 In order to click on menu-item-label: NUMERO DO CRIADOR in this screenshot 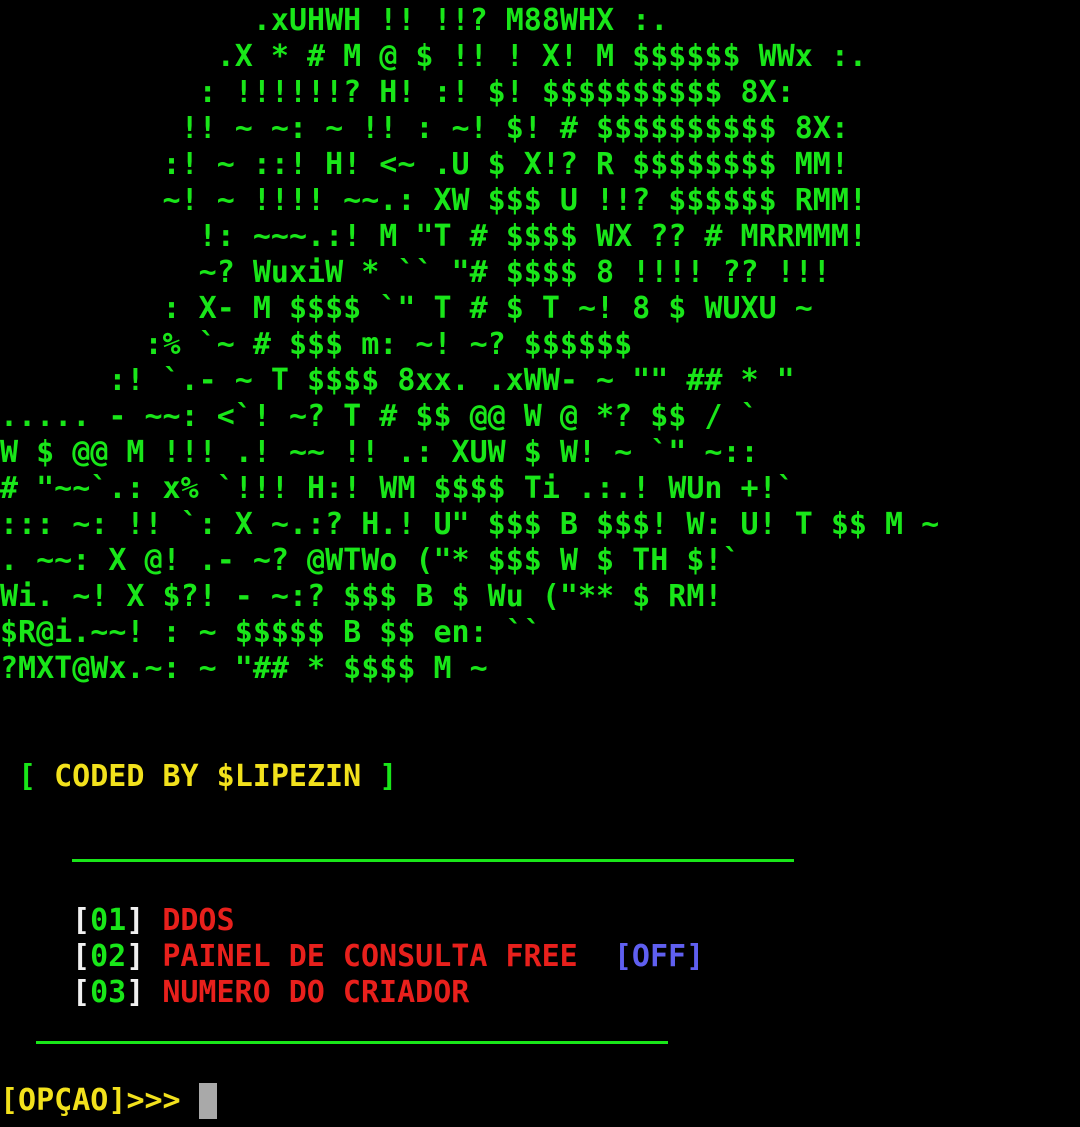, I will do `click(316, 992)`.